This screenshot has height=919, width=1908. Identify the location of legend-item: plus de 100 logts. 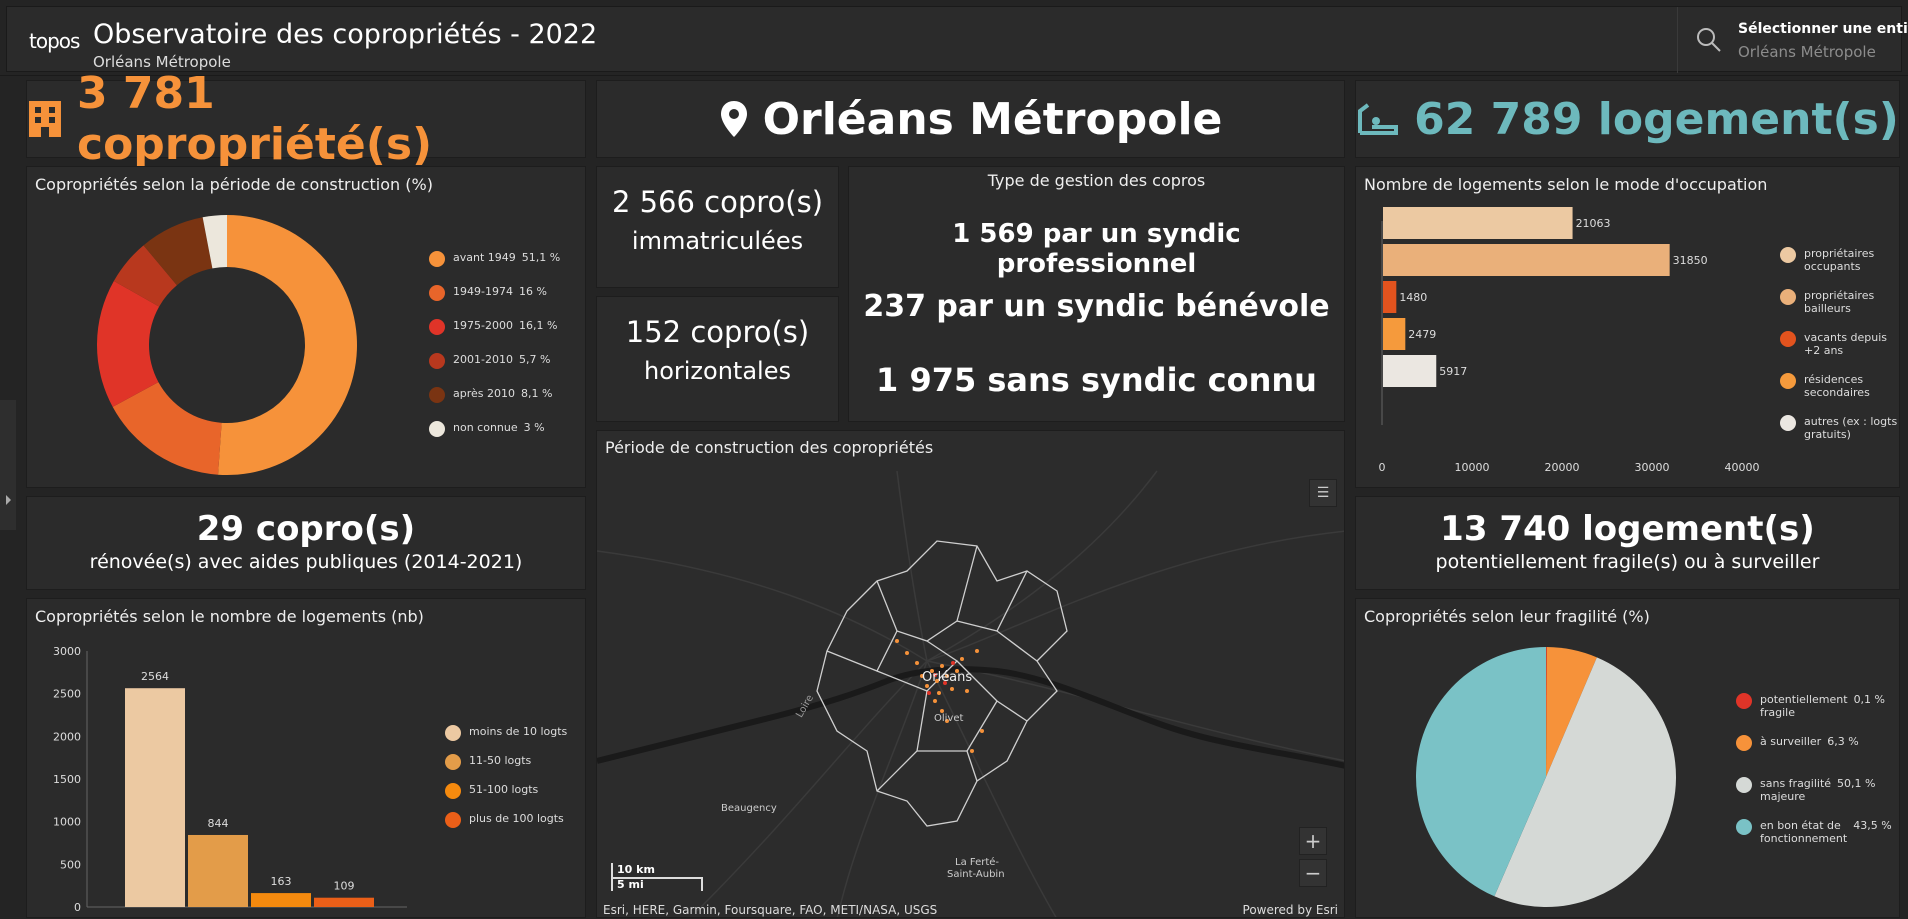
(504, 820).